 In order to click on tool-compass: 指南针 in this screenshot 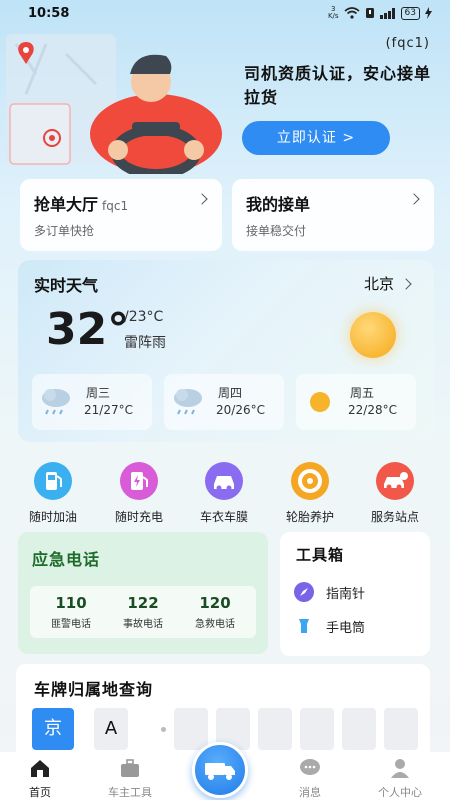, I will do `click(329, 592)`.